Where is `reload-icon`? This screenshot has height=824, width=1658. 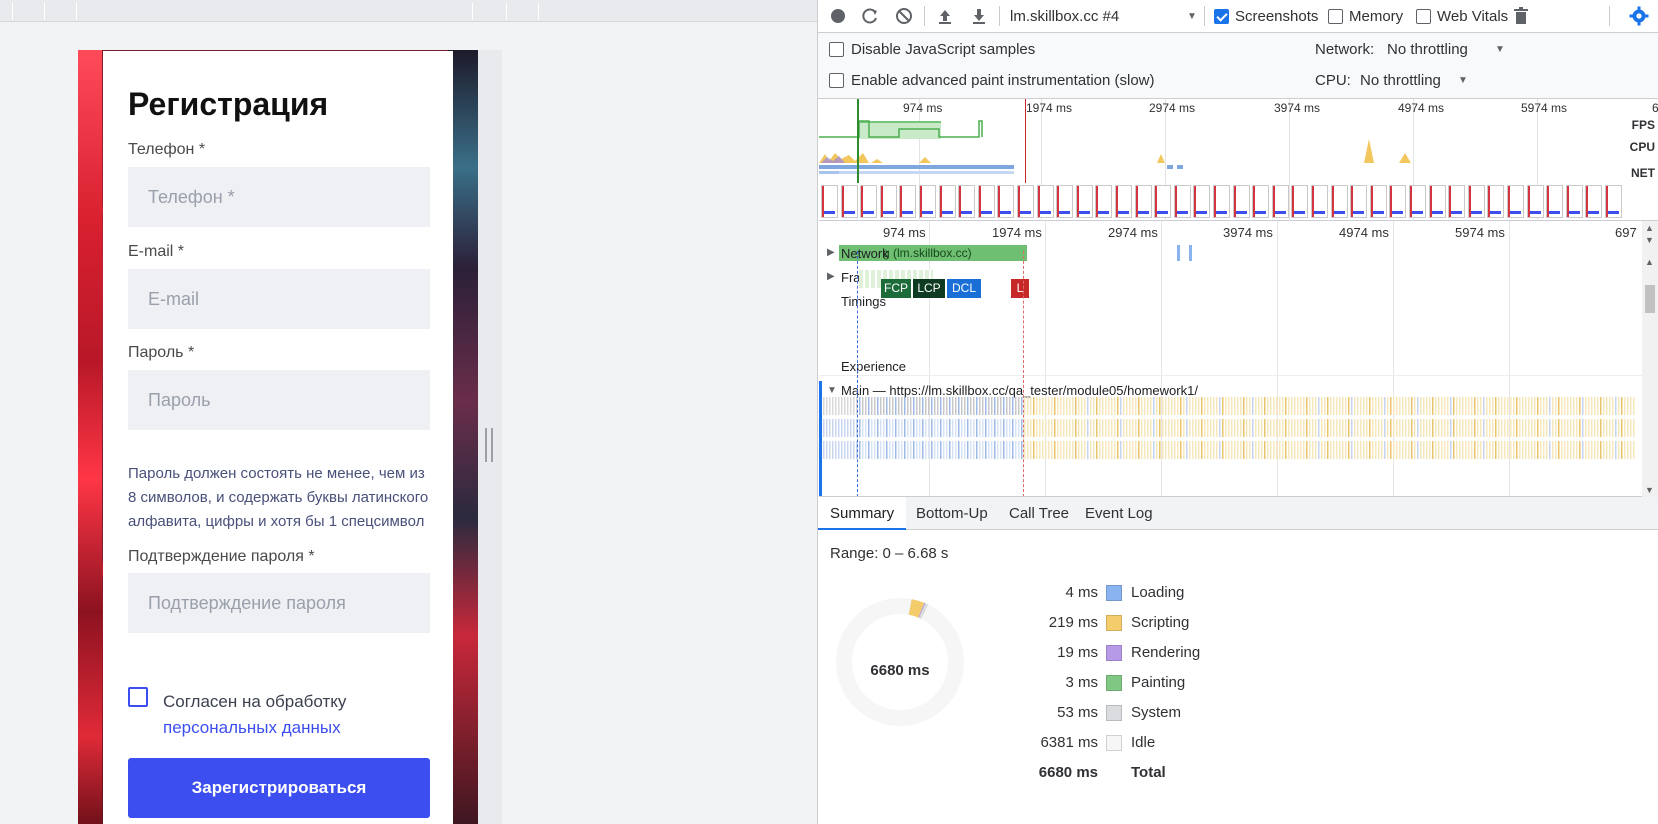 reload-icon is located at coordinates (870, 16).